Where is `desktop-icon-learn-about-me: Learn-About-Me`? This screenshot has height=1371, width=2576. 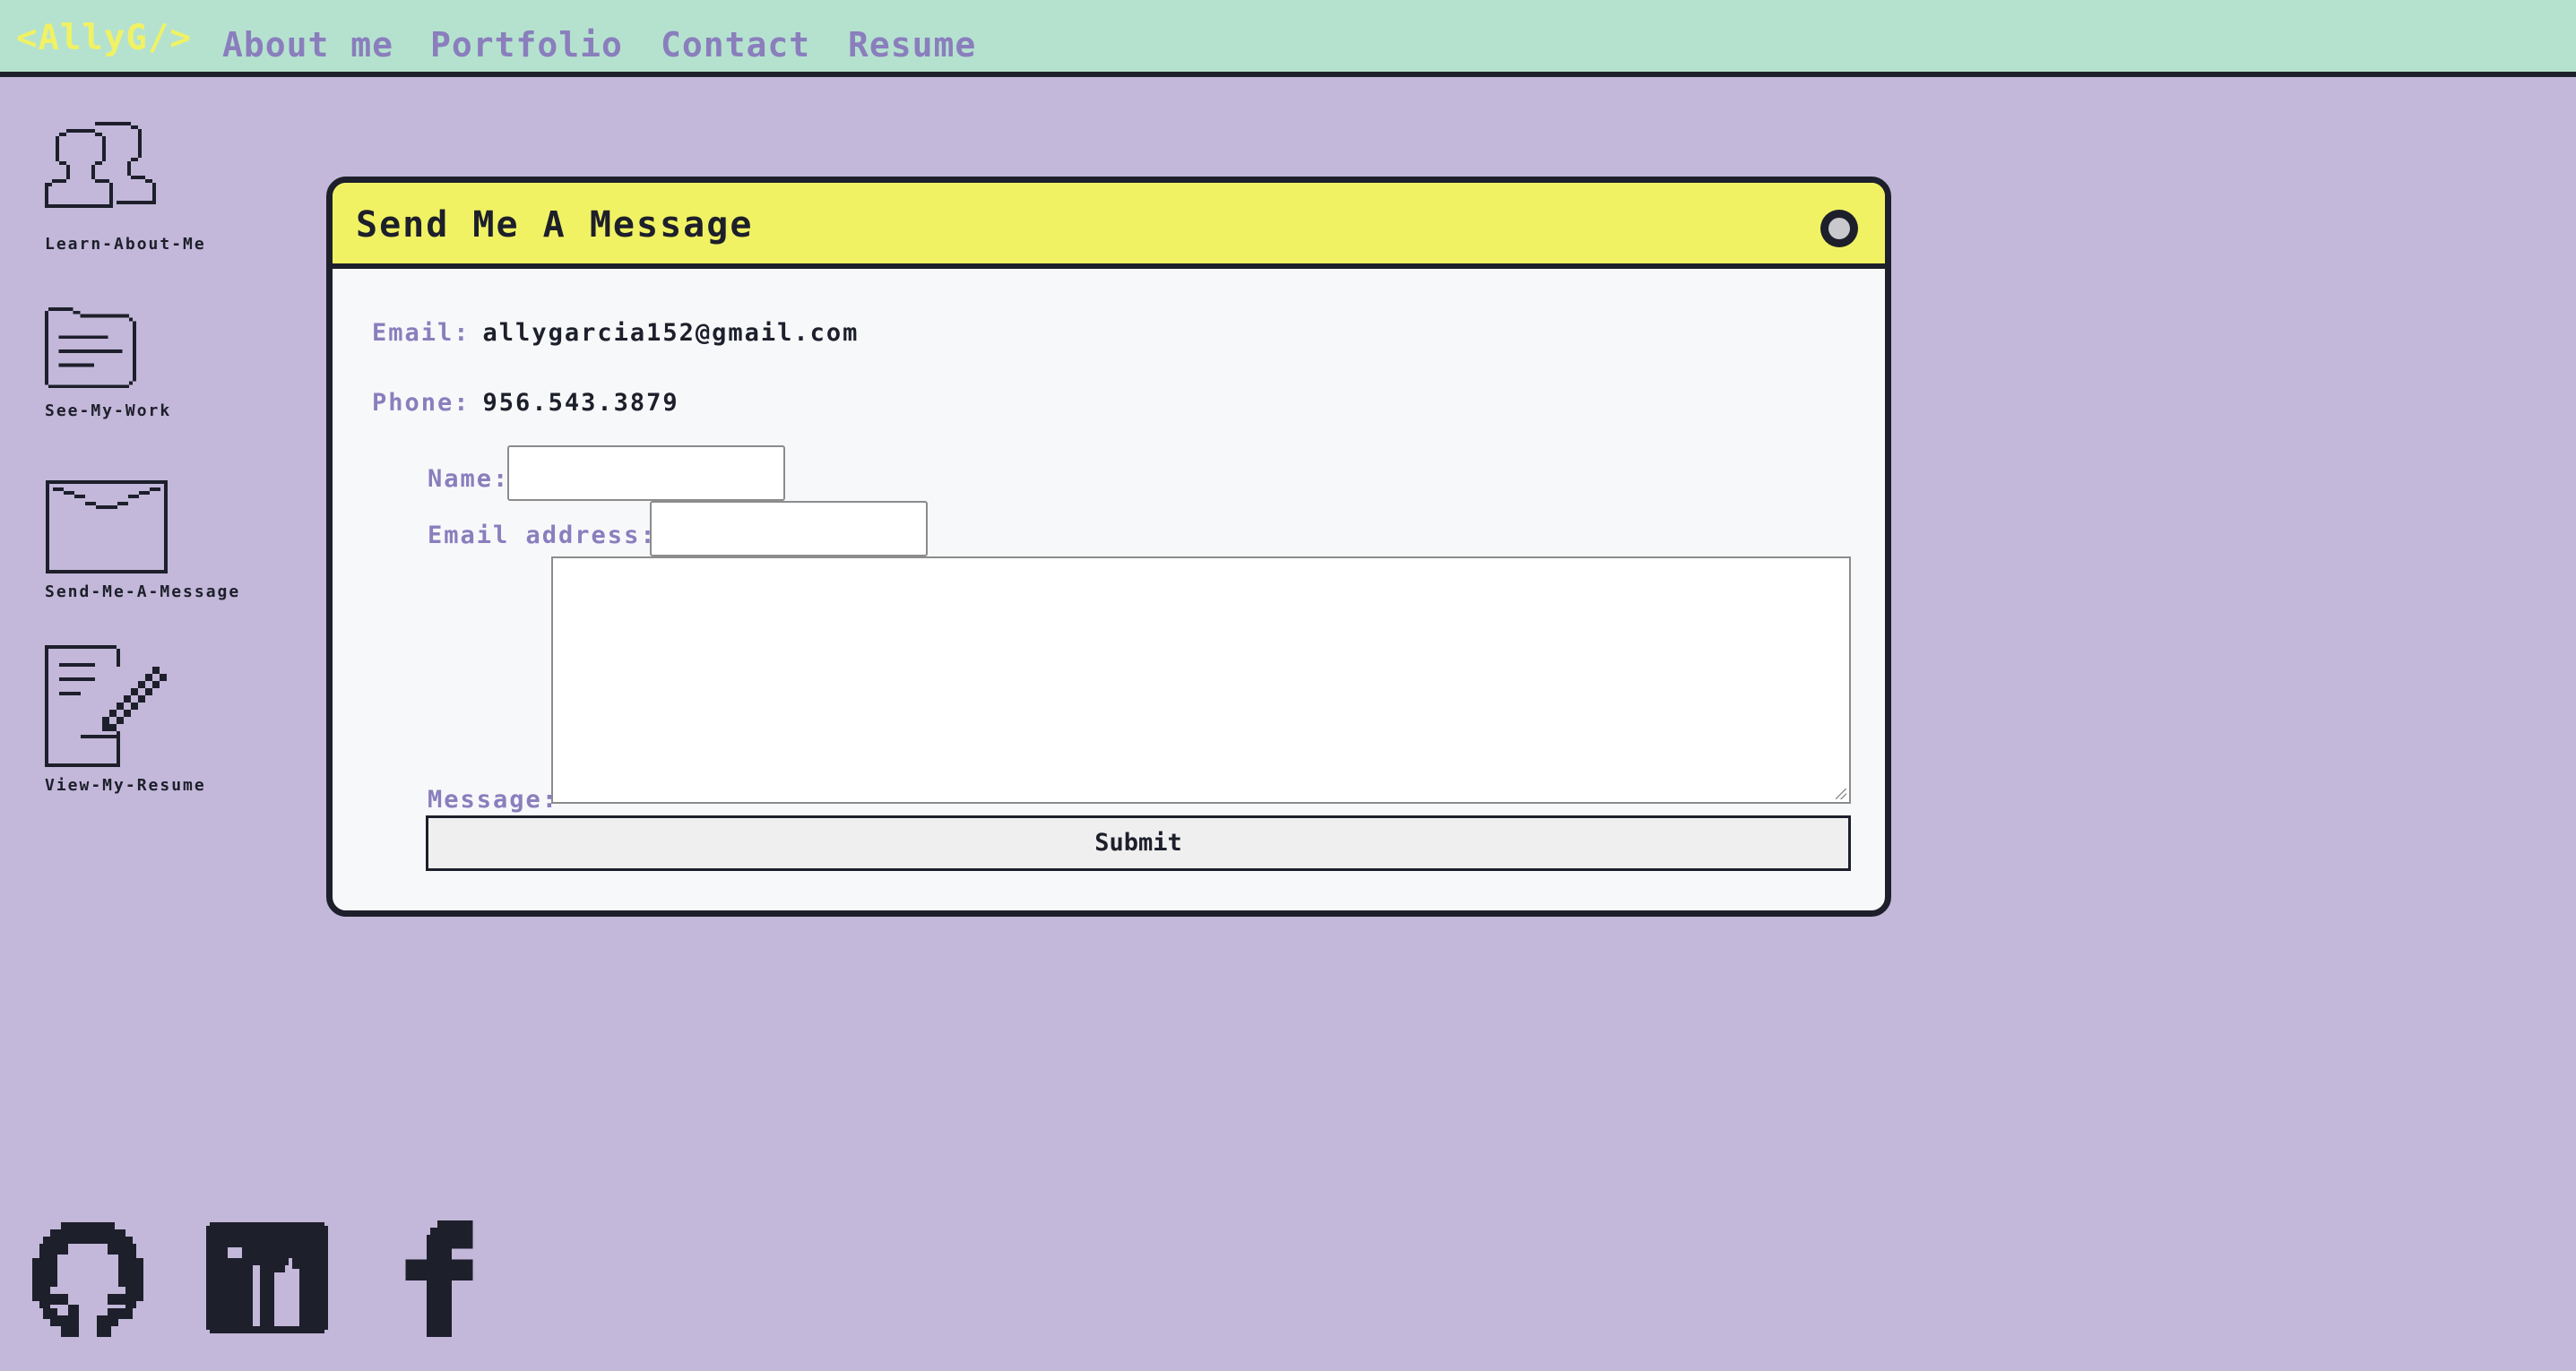 desktop-icon-learn-about-me: Learn-About-Me is located at coordinates (125, 188).